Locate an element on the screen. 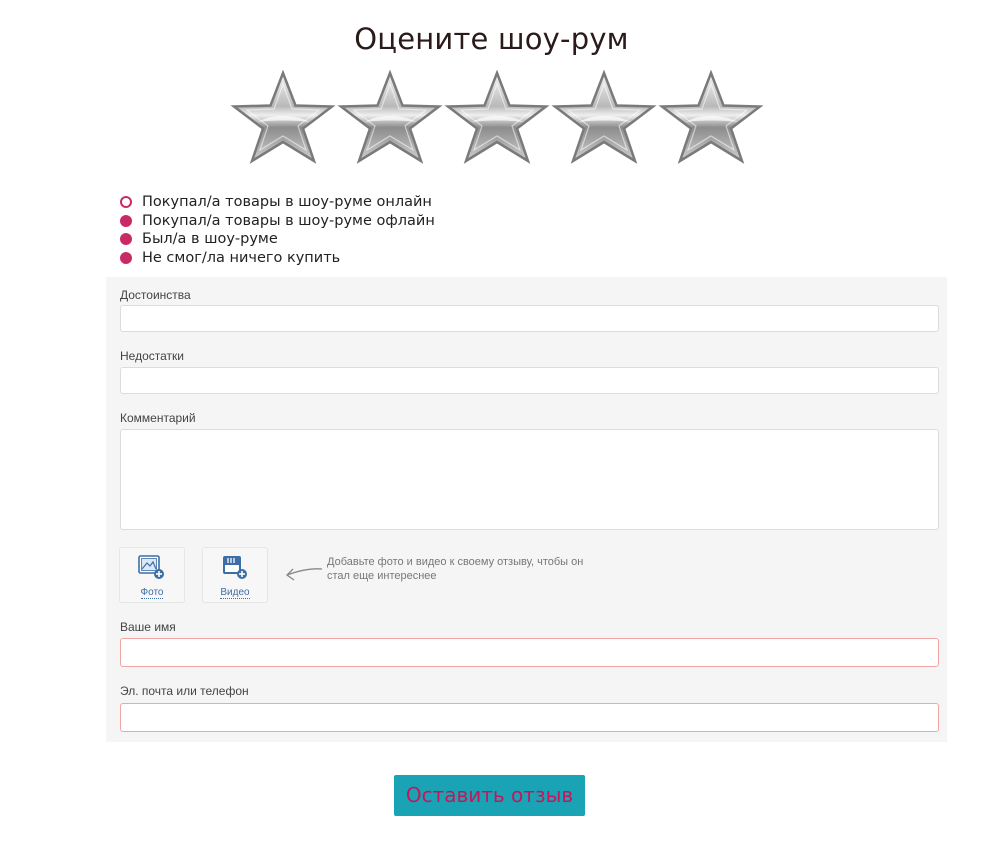 This screenshot has width=1008, height=844. add-photo-button: Фото is located at coordinates (152, 575).